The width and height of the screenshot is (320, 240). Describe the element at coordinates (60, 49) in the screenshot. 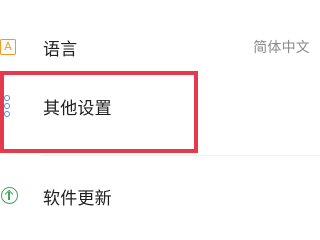

I see `language-label: 语言` at that location.